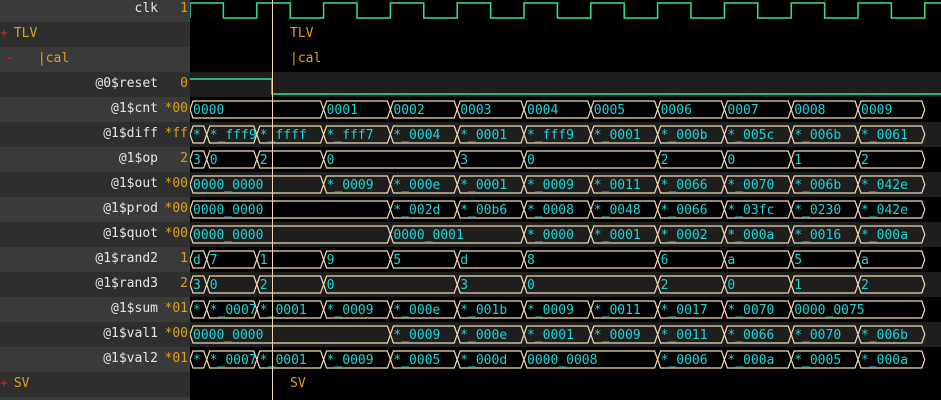 The image size is (941, 400). I want to click on bus-value-label: *_00b6, so click(483, 210).